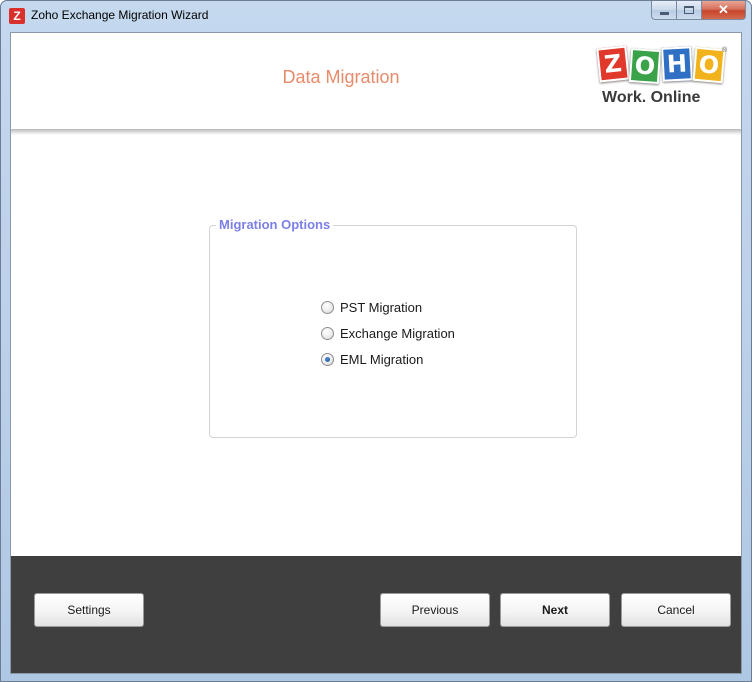 The image size is (752, 682). What do you see at coordinates (275, 224) in the screenshot?
I see `migration-options-legend: Migration Options` at bounding box center [275, 224].